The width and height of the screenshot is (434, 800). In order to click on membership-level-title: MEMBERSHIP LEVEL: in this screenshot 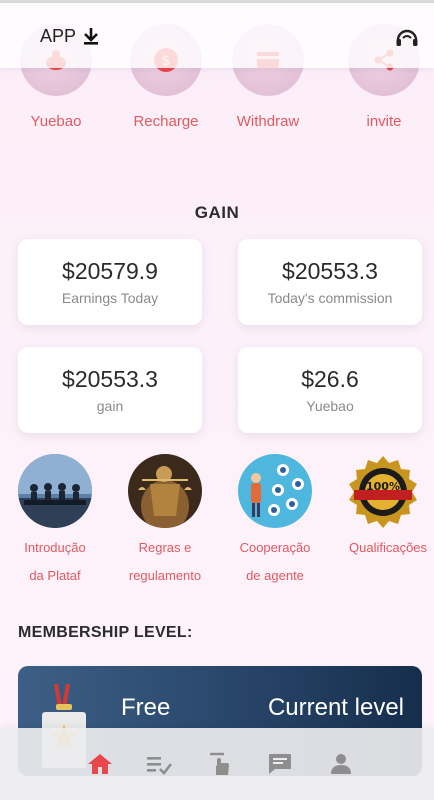, I will do `click(105, 632)`.